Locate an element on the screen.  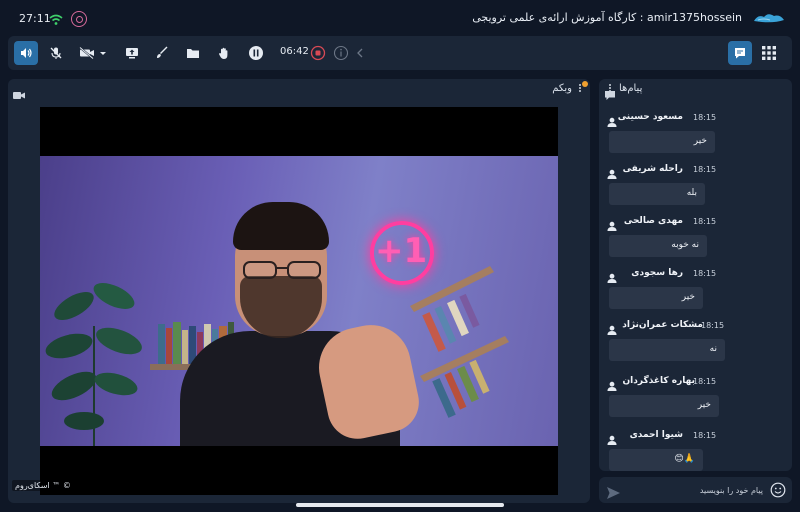
speaker-button is located at coordinates (26, 53).